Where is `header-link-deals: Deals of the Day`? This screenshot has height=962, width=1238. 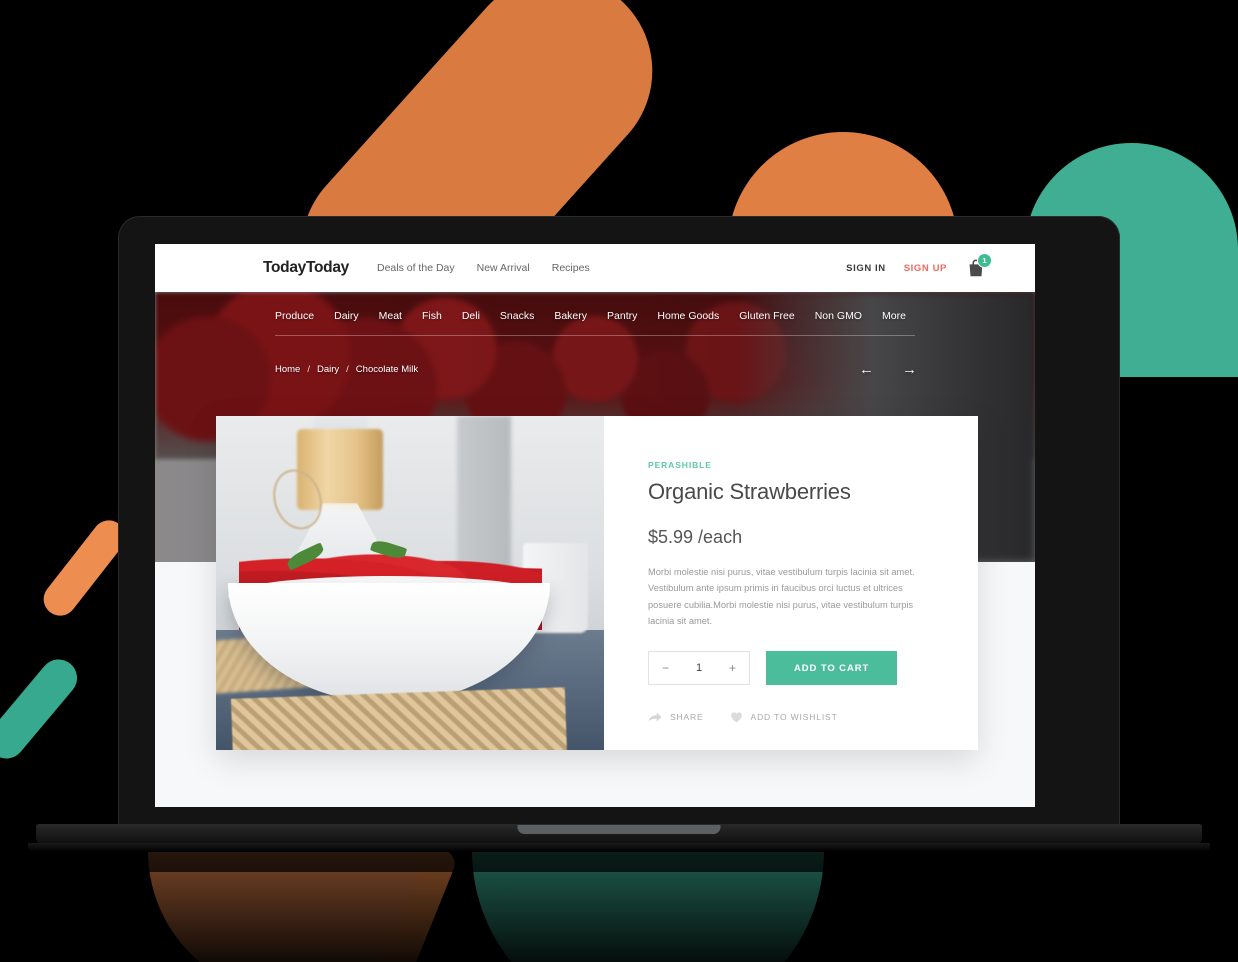
header-link-deals: Deals of the Day is located at coordinates (416, 268).